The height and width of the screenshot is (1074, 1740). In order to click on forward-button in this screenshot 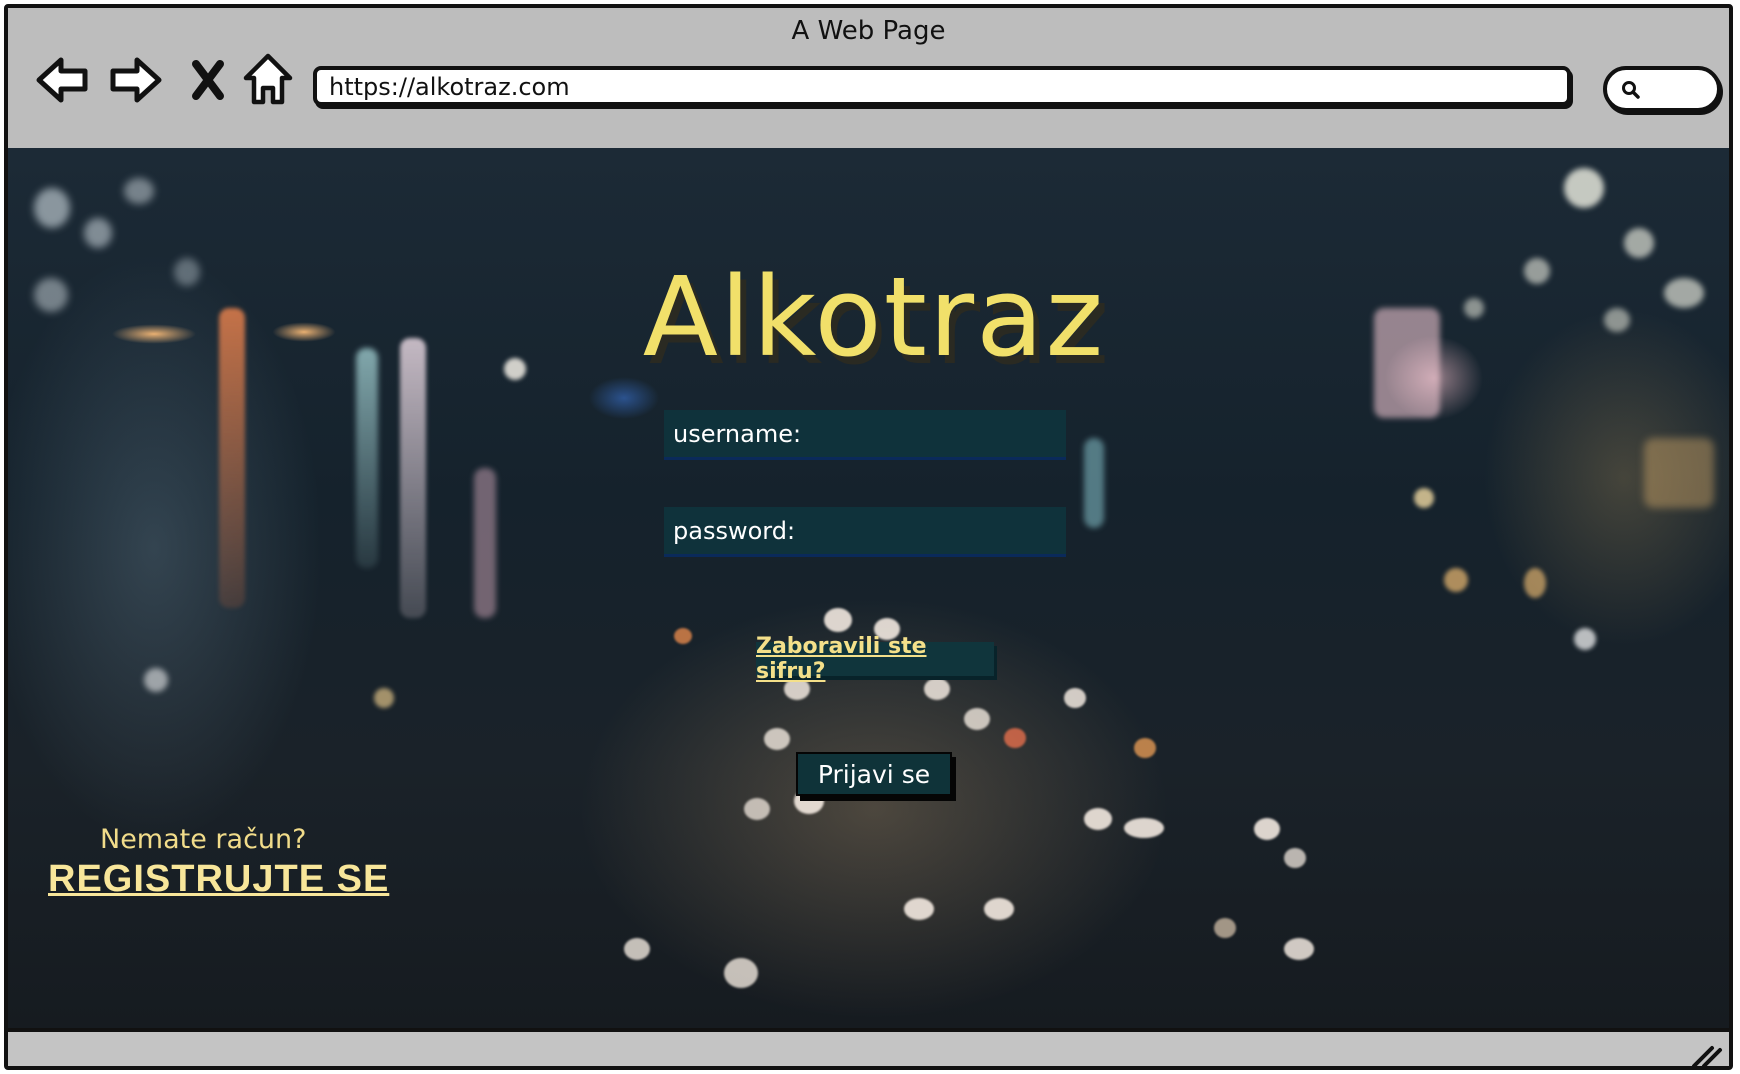, I will do `click(135, 80)`.